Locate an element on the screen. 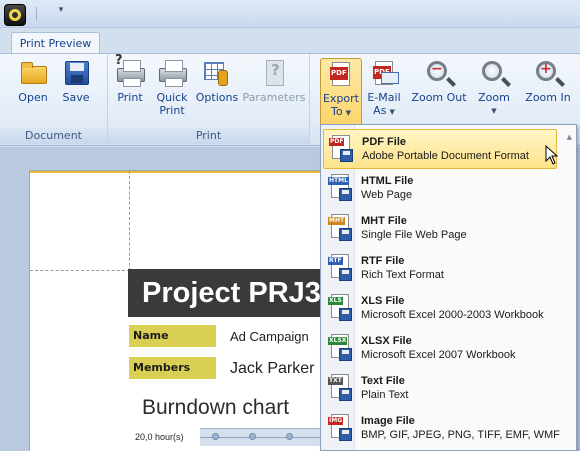  zoom-in-button: + Zoom In is located at coordinates (548, 81).